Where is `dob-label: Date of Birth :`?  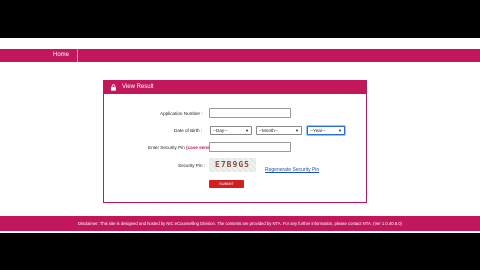
dob-label: Date of Birth : is located at coordinates (188, 130).